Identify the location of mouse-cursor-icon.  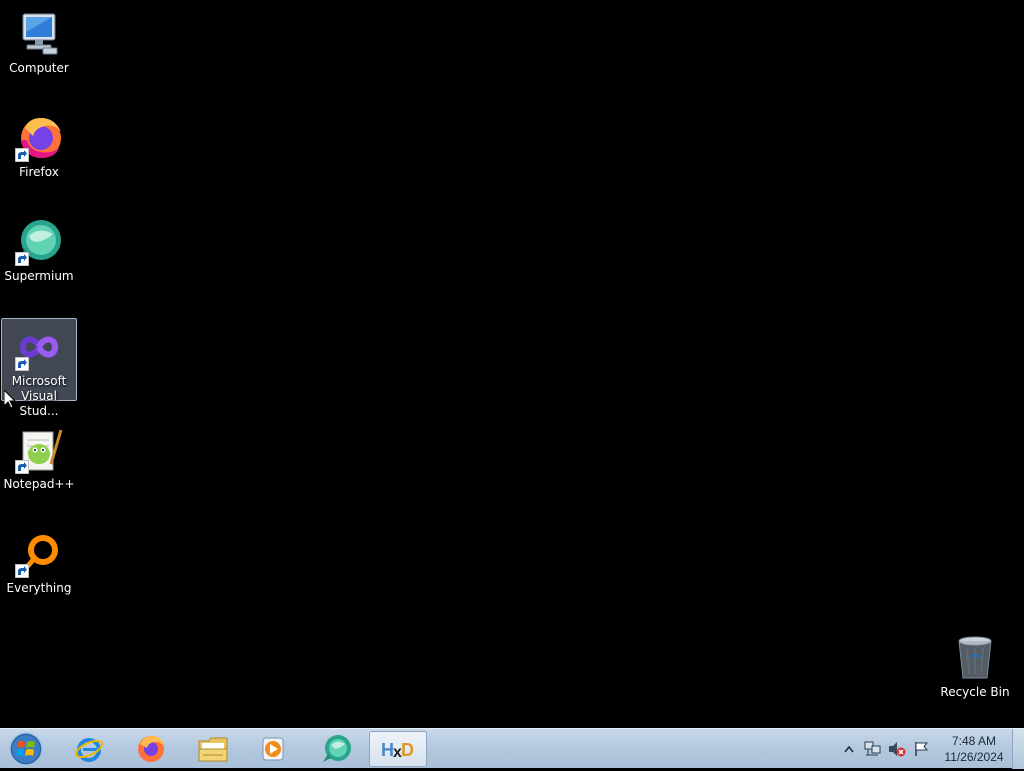
(10, 399).